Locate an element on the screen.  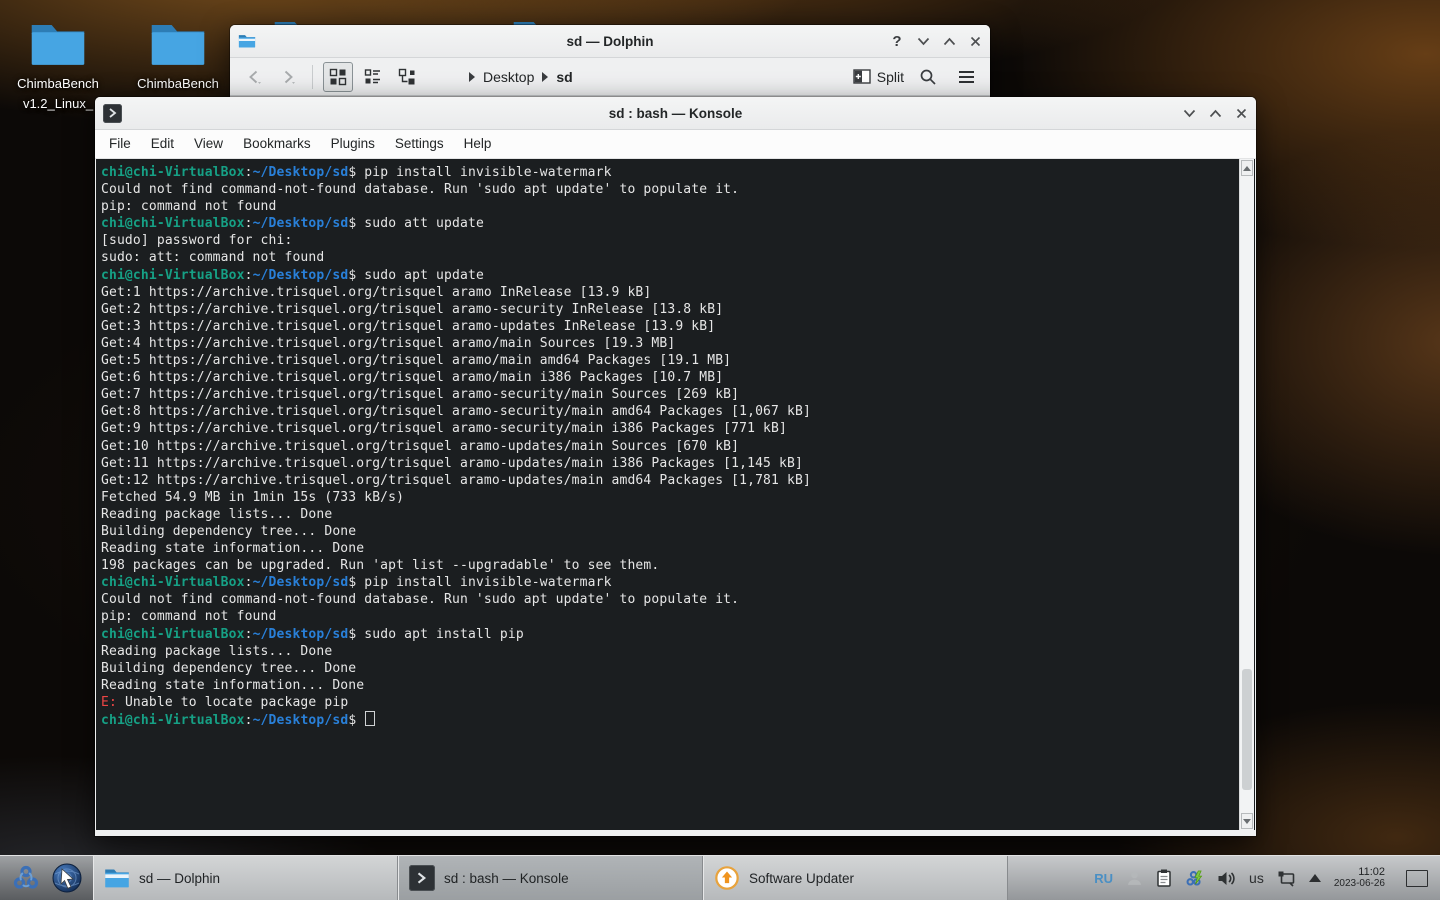
clock: 11:02 2023-06-26 is located at coordinates (1359, 878).